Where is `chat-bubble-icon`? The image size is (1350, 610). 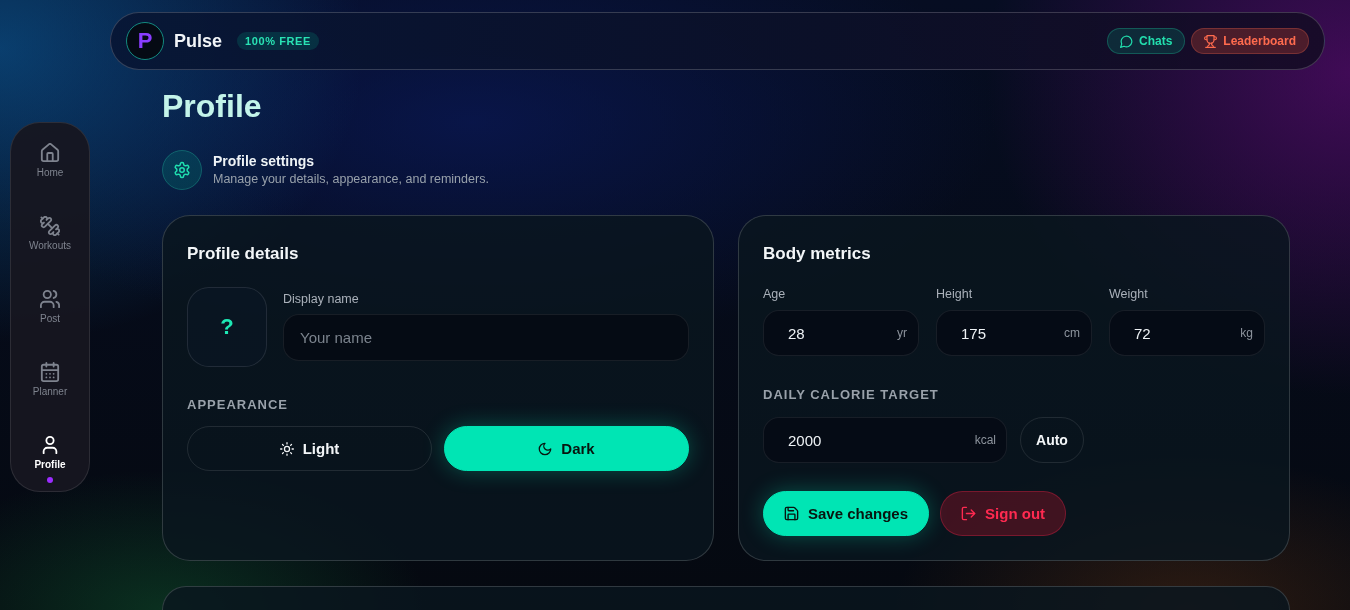 chat-bubble-icon is located at coordinates (1126, 41).